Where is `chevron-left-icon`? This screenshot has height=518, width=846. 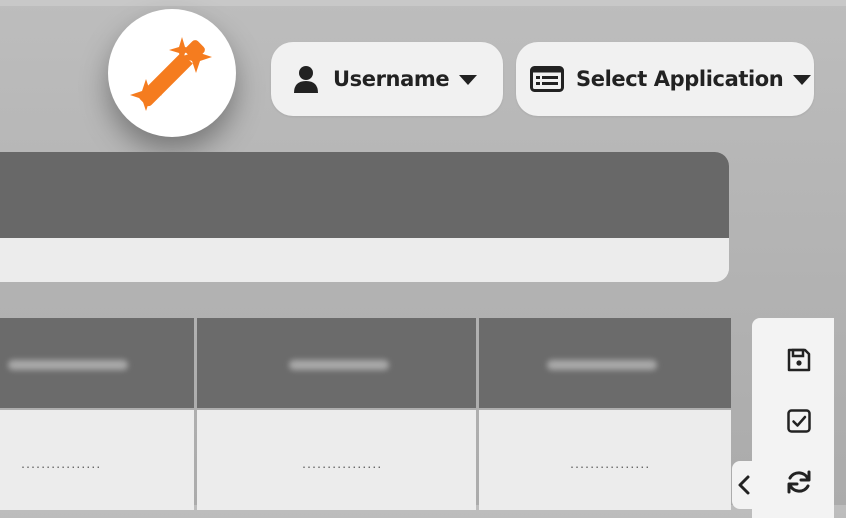
chevron-left-icon is located at coordinates (744, 485).